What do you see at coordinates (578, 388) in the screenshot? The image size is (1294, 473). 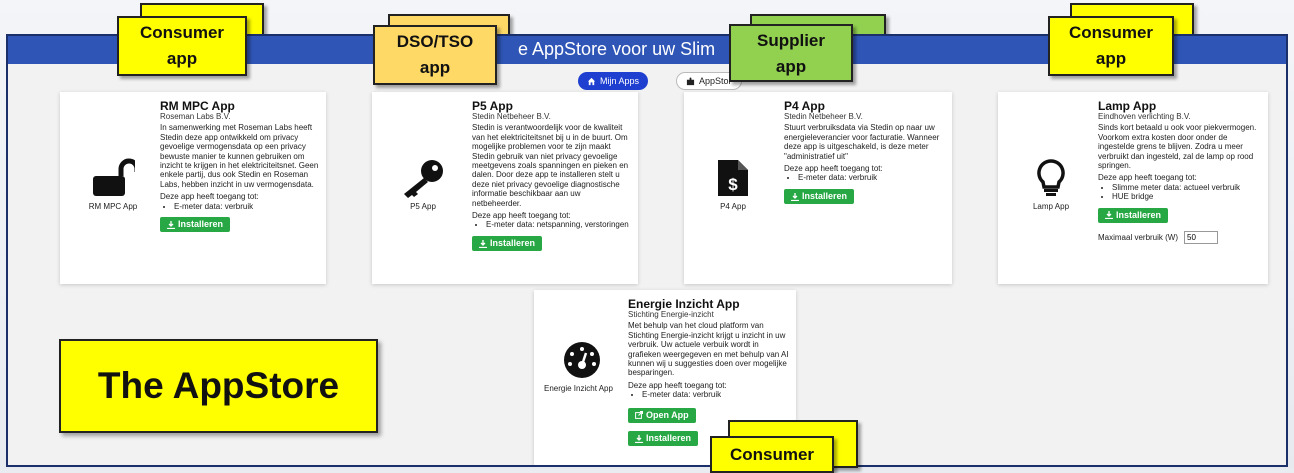 I see `app-label: Energie Inzicht App` at bounding box center [578, 388].